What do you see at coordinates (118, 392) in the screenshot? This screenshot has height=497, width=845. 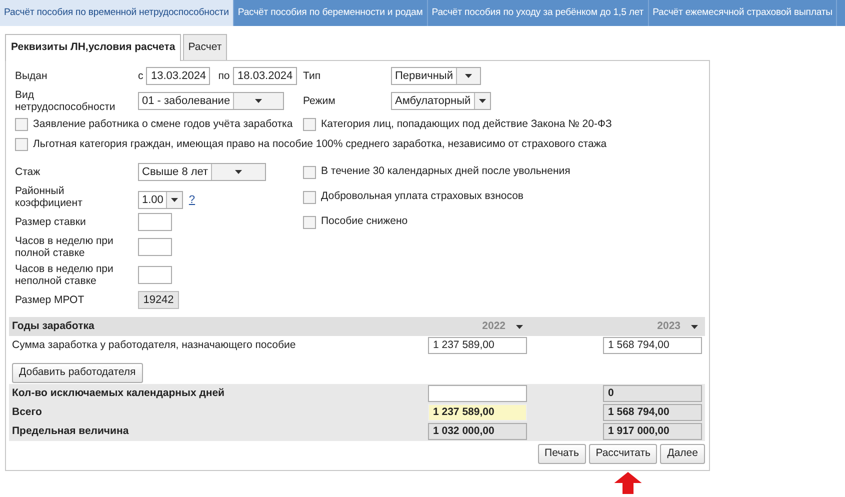 I see `row-label: Кол-во исключаемых календарных дней` at bounding box center [118, 392].